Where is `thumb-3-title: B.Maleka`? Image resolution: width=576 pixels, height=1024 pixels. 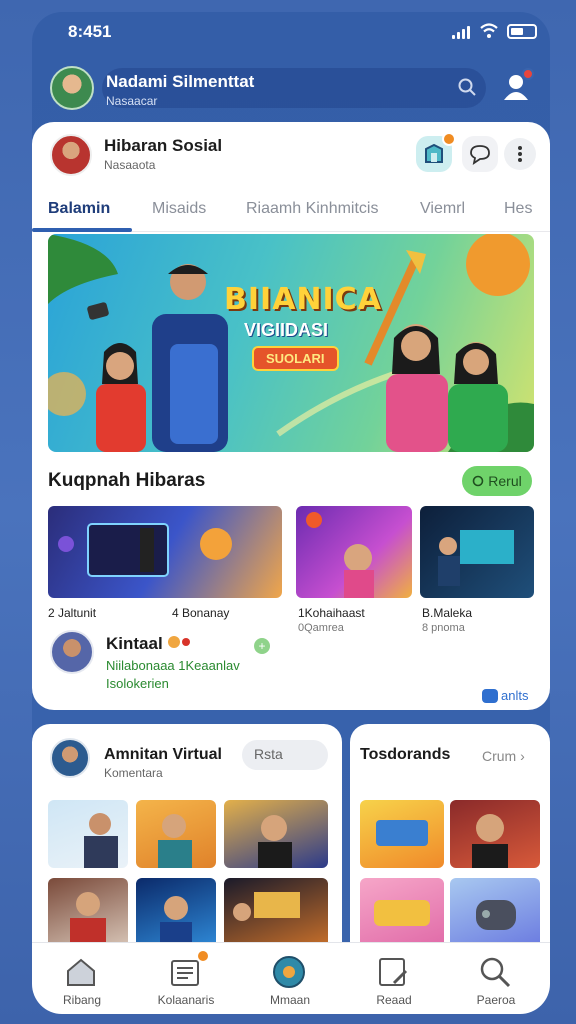 thumb-3-title: B.Maleka is located at coordinates (447, 613).